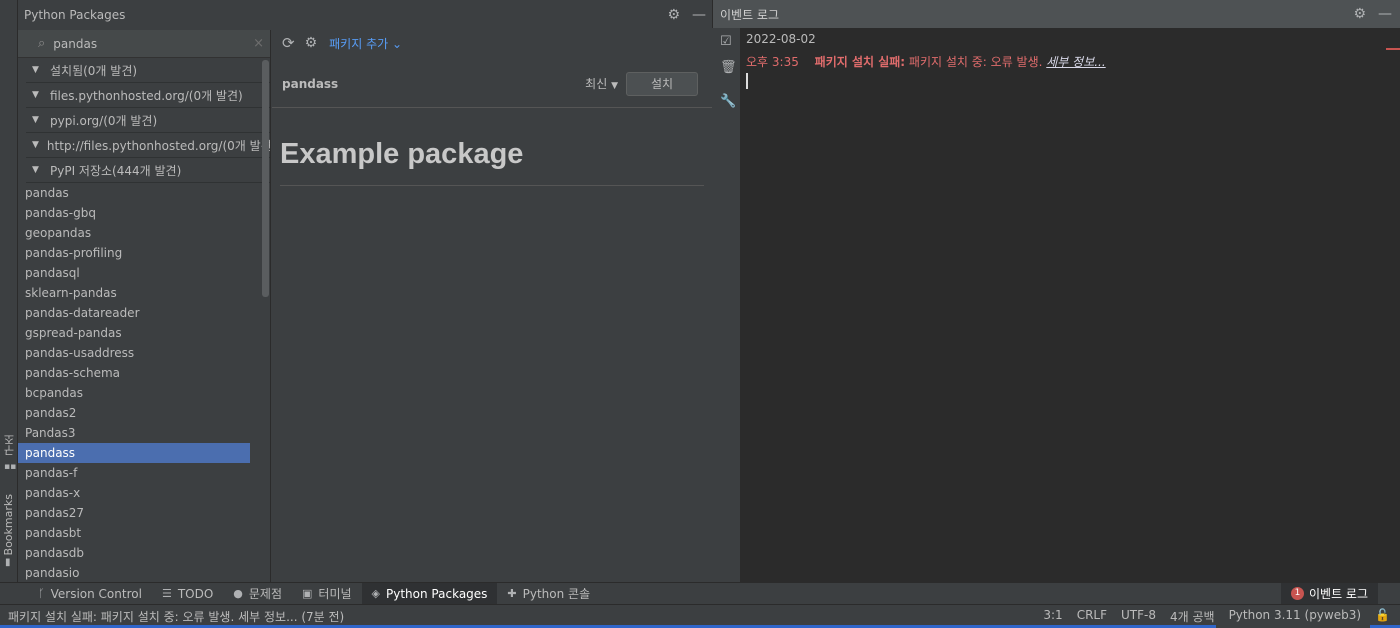  Describe the element at coordinates (614, 86) in the screenshot. I see `dropdown-triangle-icon: ▼` at that location.